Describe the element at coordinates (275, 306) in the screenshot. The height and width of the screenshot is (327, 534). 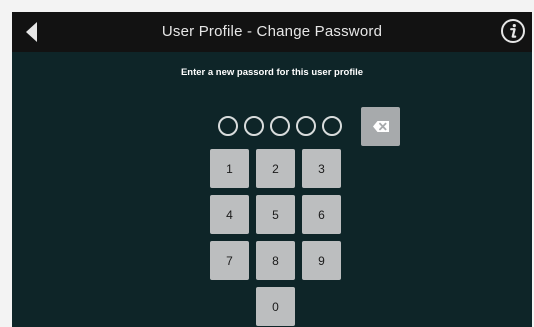
I see `key-0: 0` at that location.